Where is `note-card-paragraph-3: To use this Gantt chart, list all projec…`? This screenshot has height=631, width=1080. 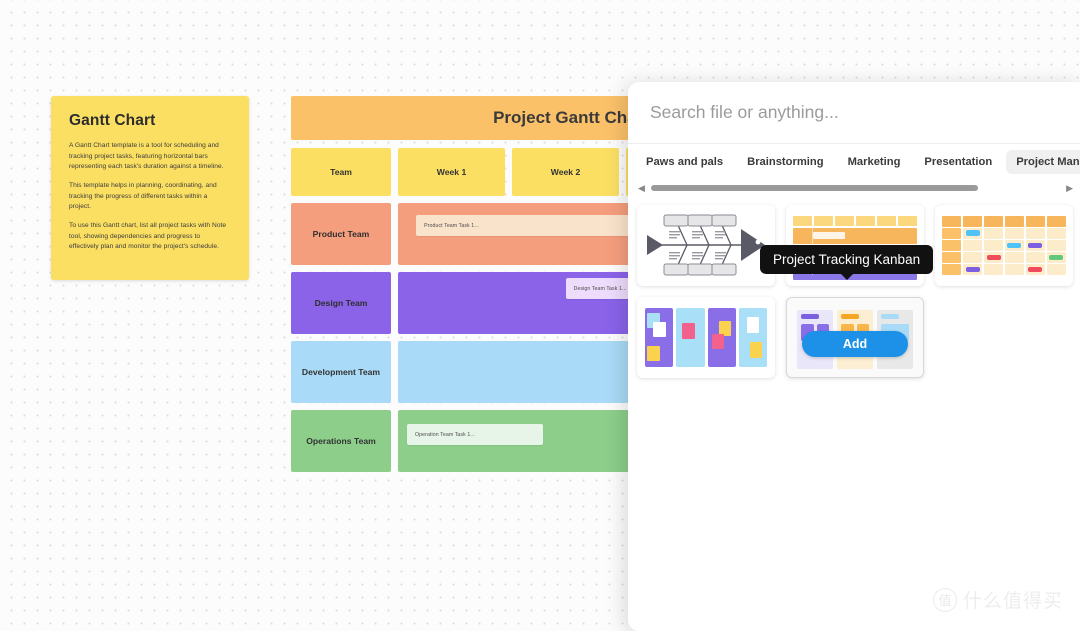
note-card-paragraph-3: To use this Gantt chart, list all projec… is located at coordinates (148, 236).